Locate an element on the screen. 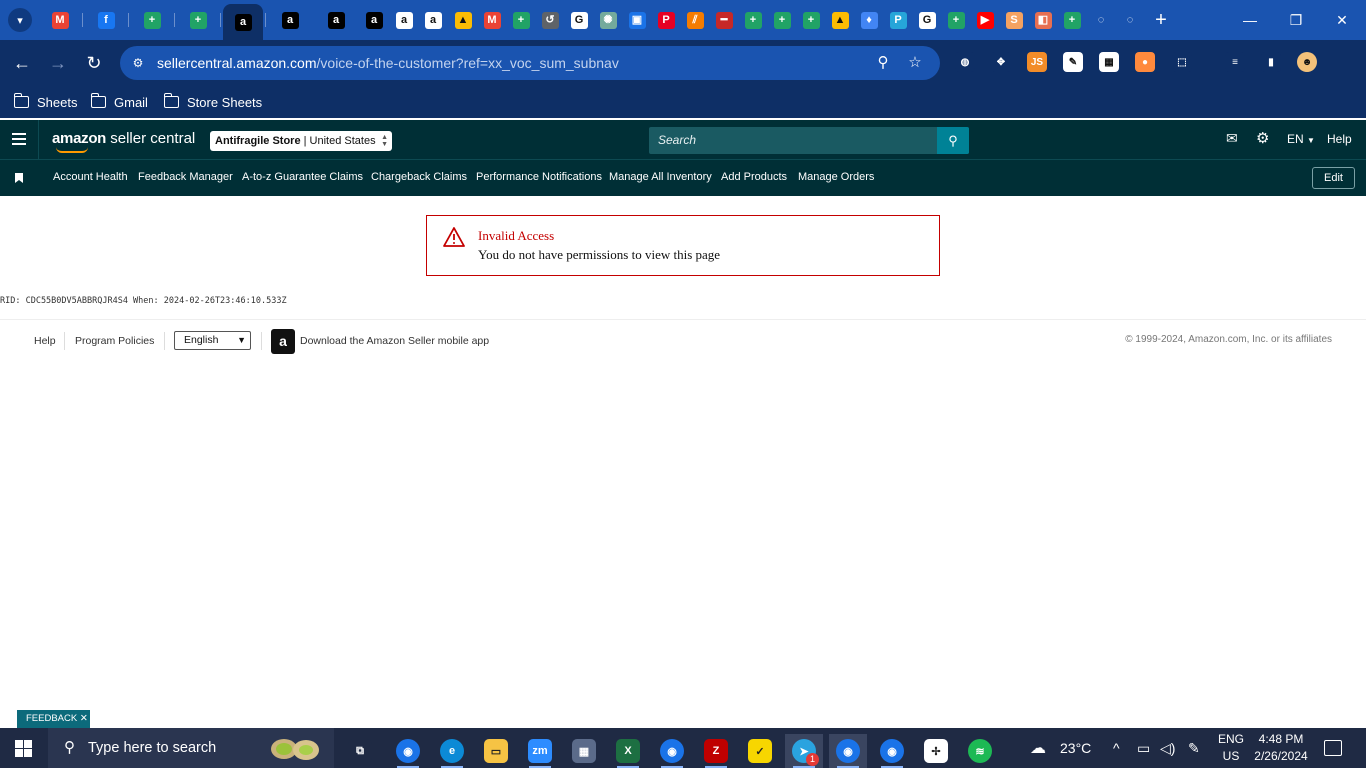 This screenshot has height=768, width=1366. browser-tab: ♦ is located at coordinates (869, 20).